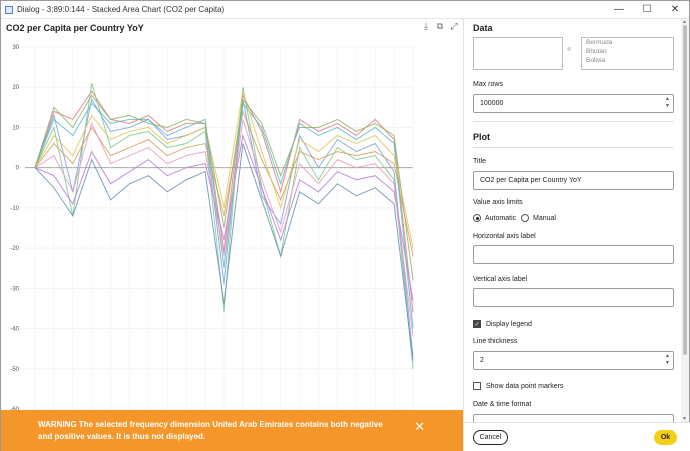  I want to click on max-rows-stepper: ▲ ▼, so click(667, 103).